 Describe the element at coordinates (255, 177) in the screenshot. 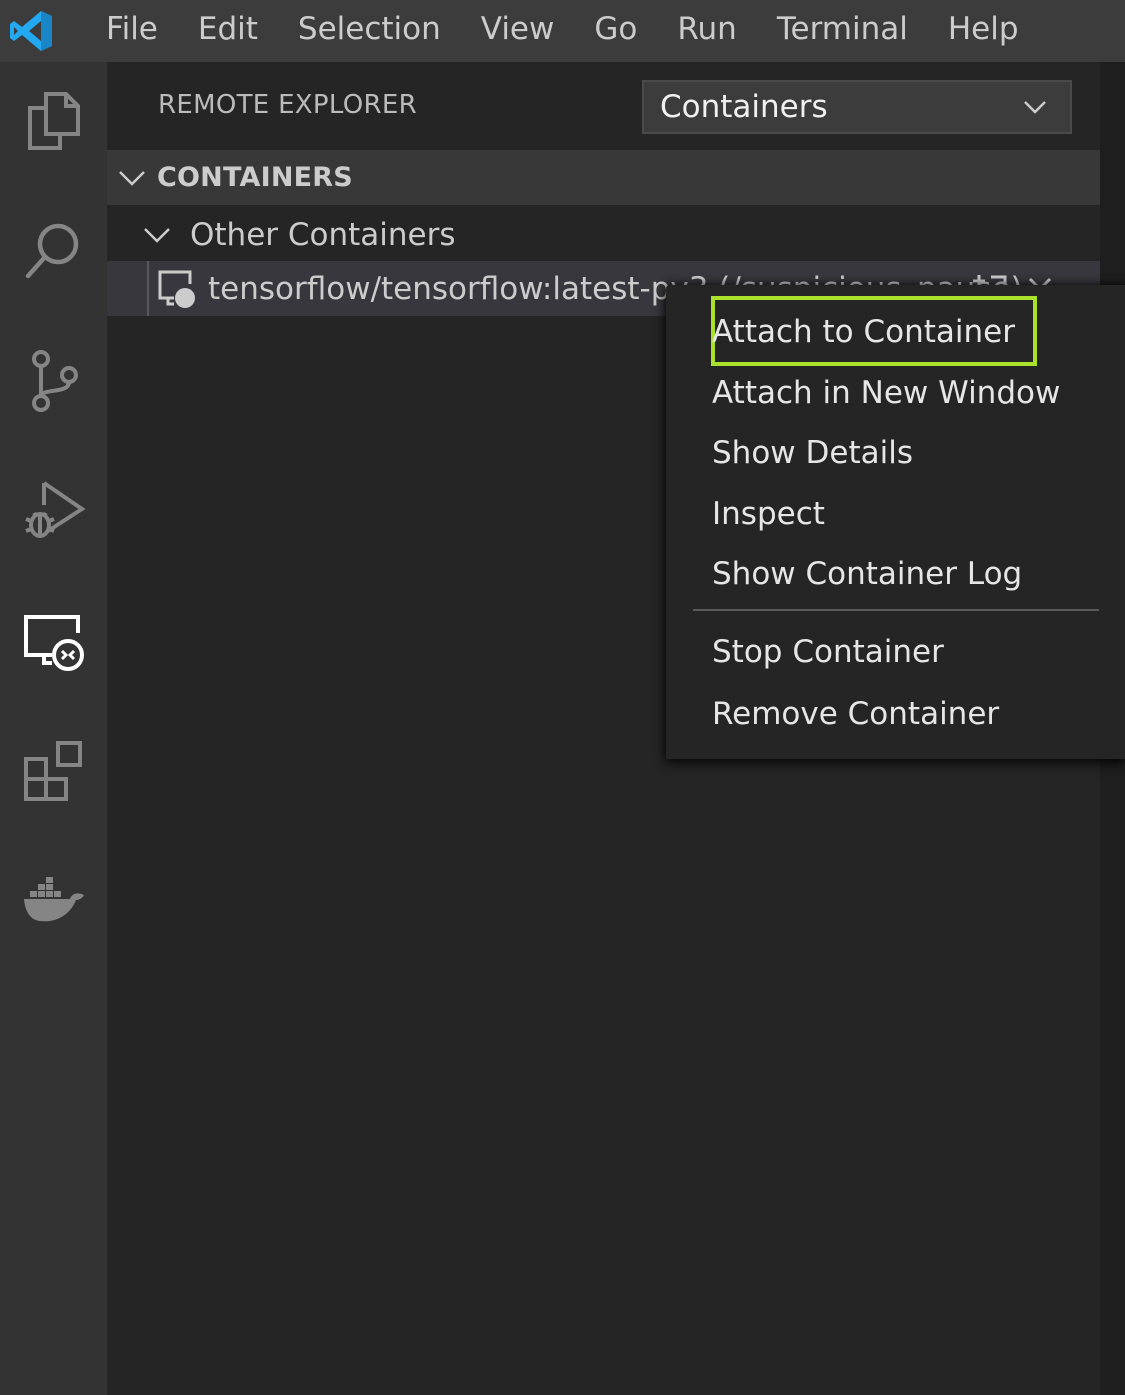

I see `section-title: CONTAINERS` at that location.